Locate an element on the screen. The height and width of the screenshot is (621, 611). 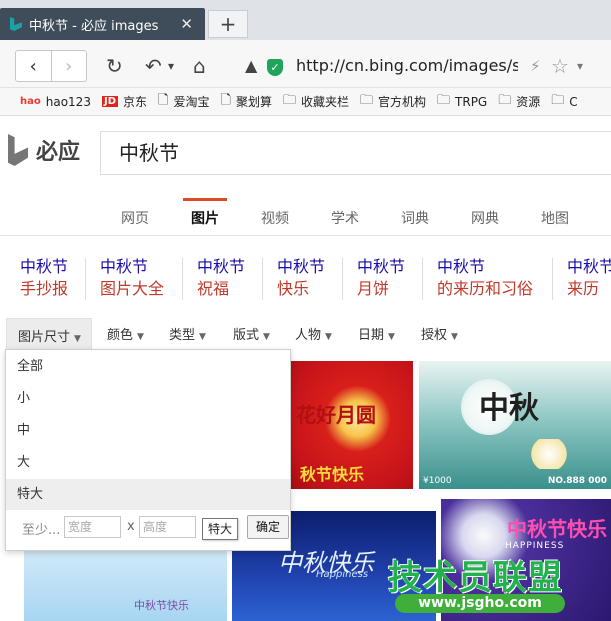
scope-web: 网页 is located at coordinates (135, 218).